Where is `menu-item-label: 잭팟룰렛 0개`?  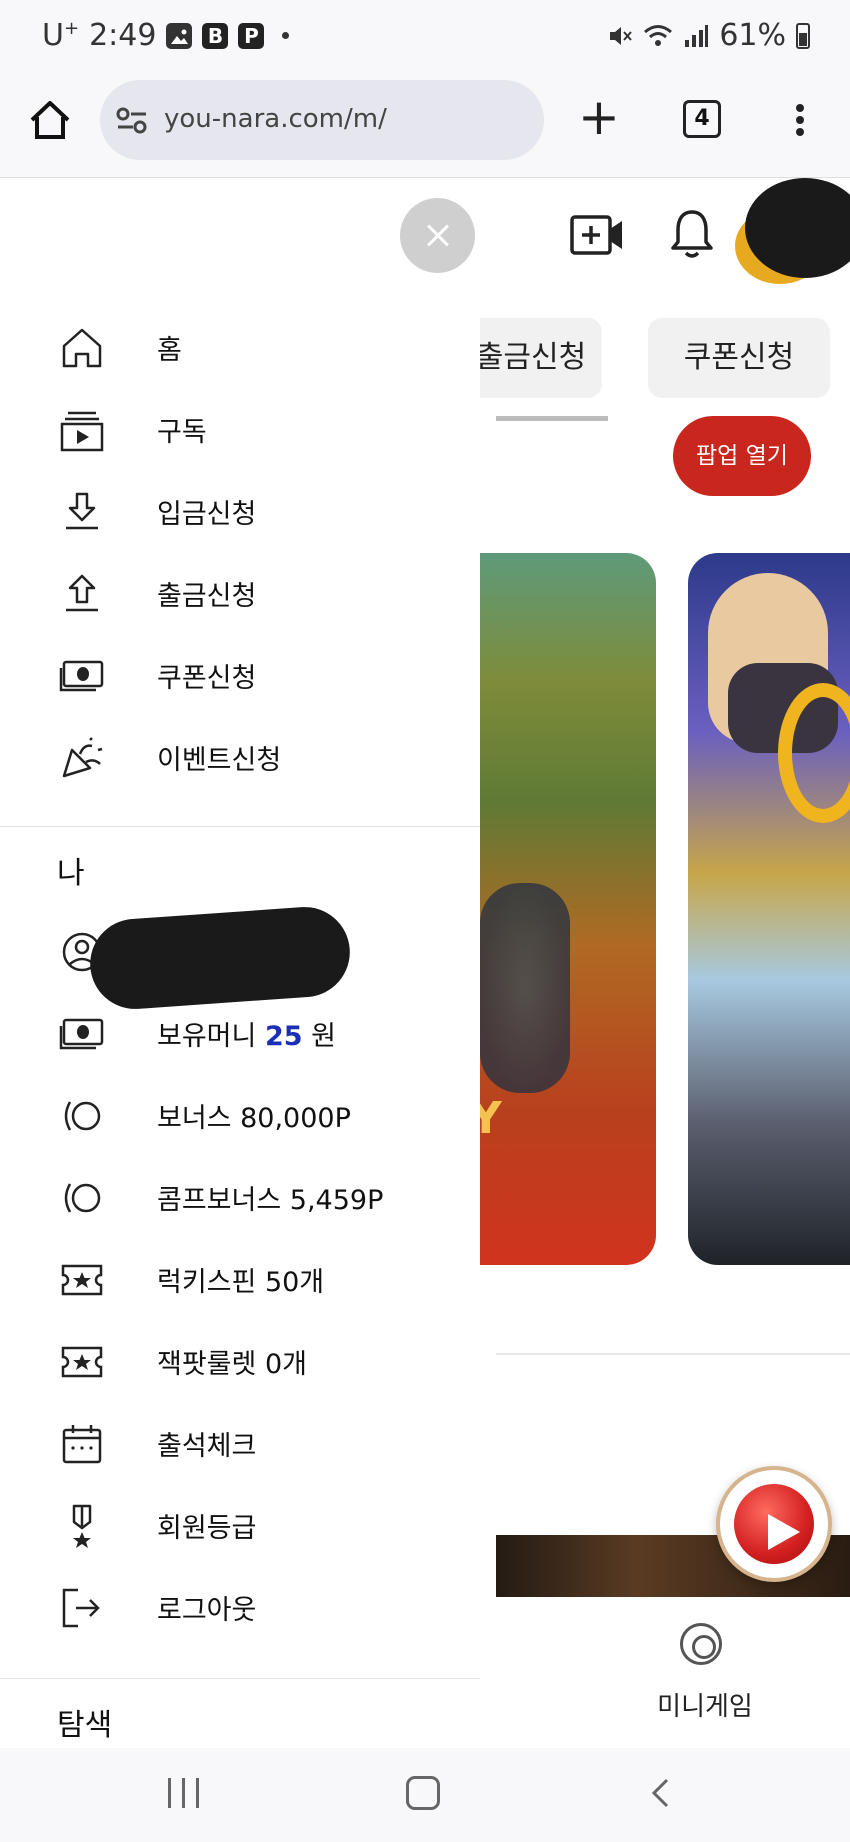
menu-item-label: 잭팟룰렛 0개 is located at coordinates (232, 1364).